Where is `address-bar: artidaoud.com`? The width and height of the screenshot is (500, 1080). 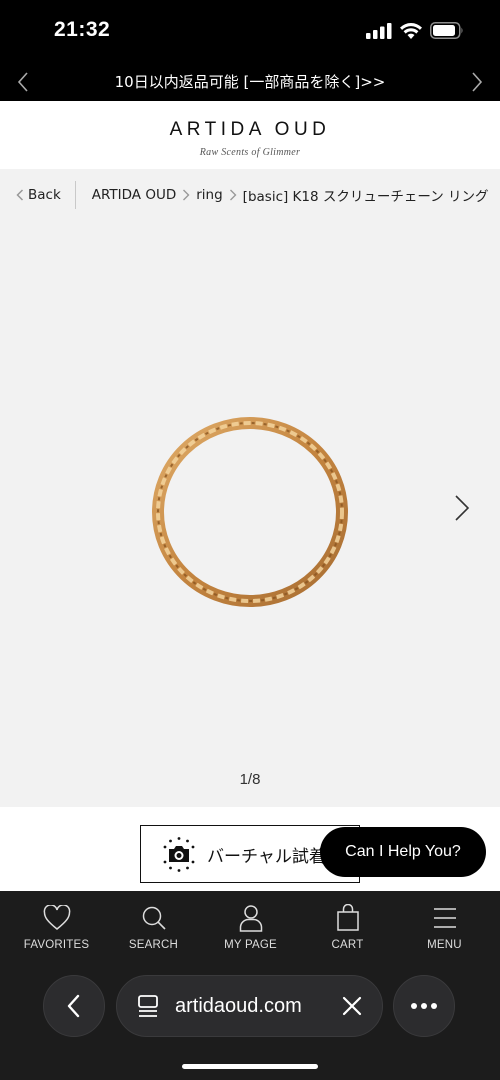
address-bar: artidaoud.com is located at coordinates (249, 1006).